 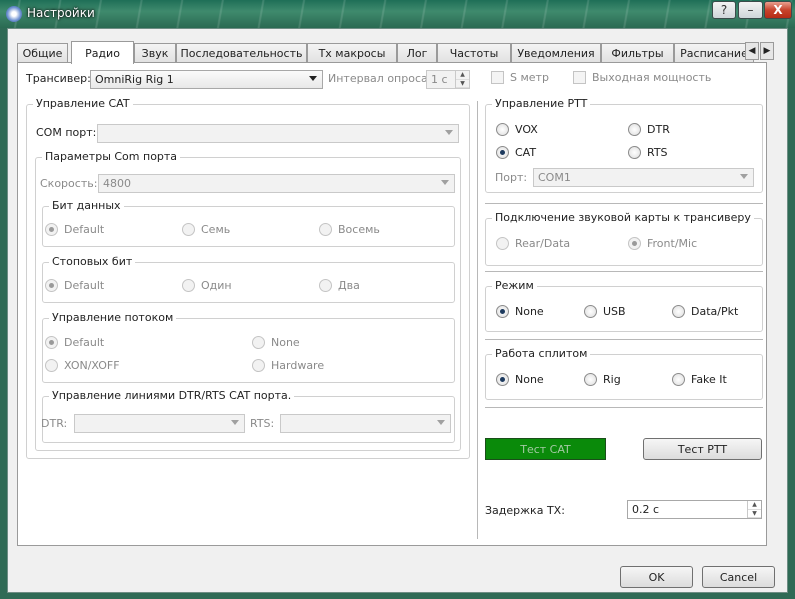 I want to click on stop-bits-group: Стоповых бит Default Один Два, so click(x=248, y=279).